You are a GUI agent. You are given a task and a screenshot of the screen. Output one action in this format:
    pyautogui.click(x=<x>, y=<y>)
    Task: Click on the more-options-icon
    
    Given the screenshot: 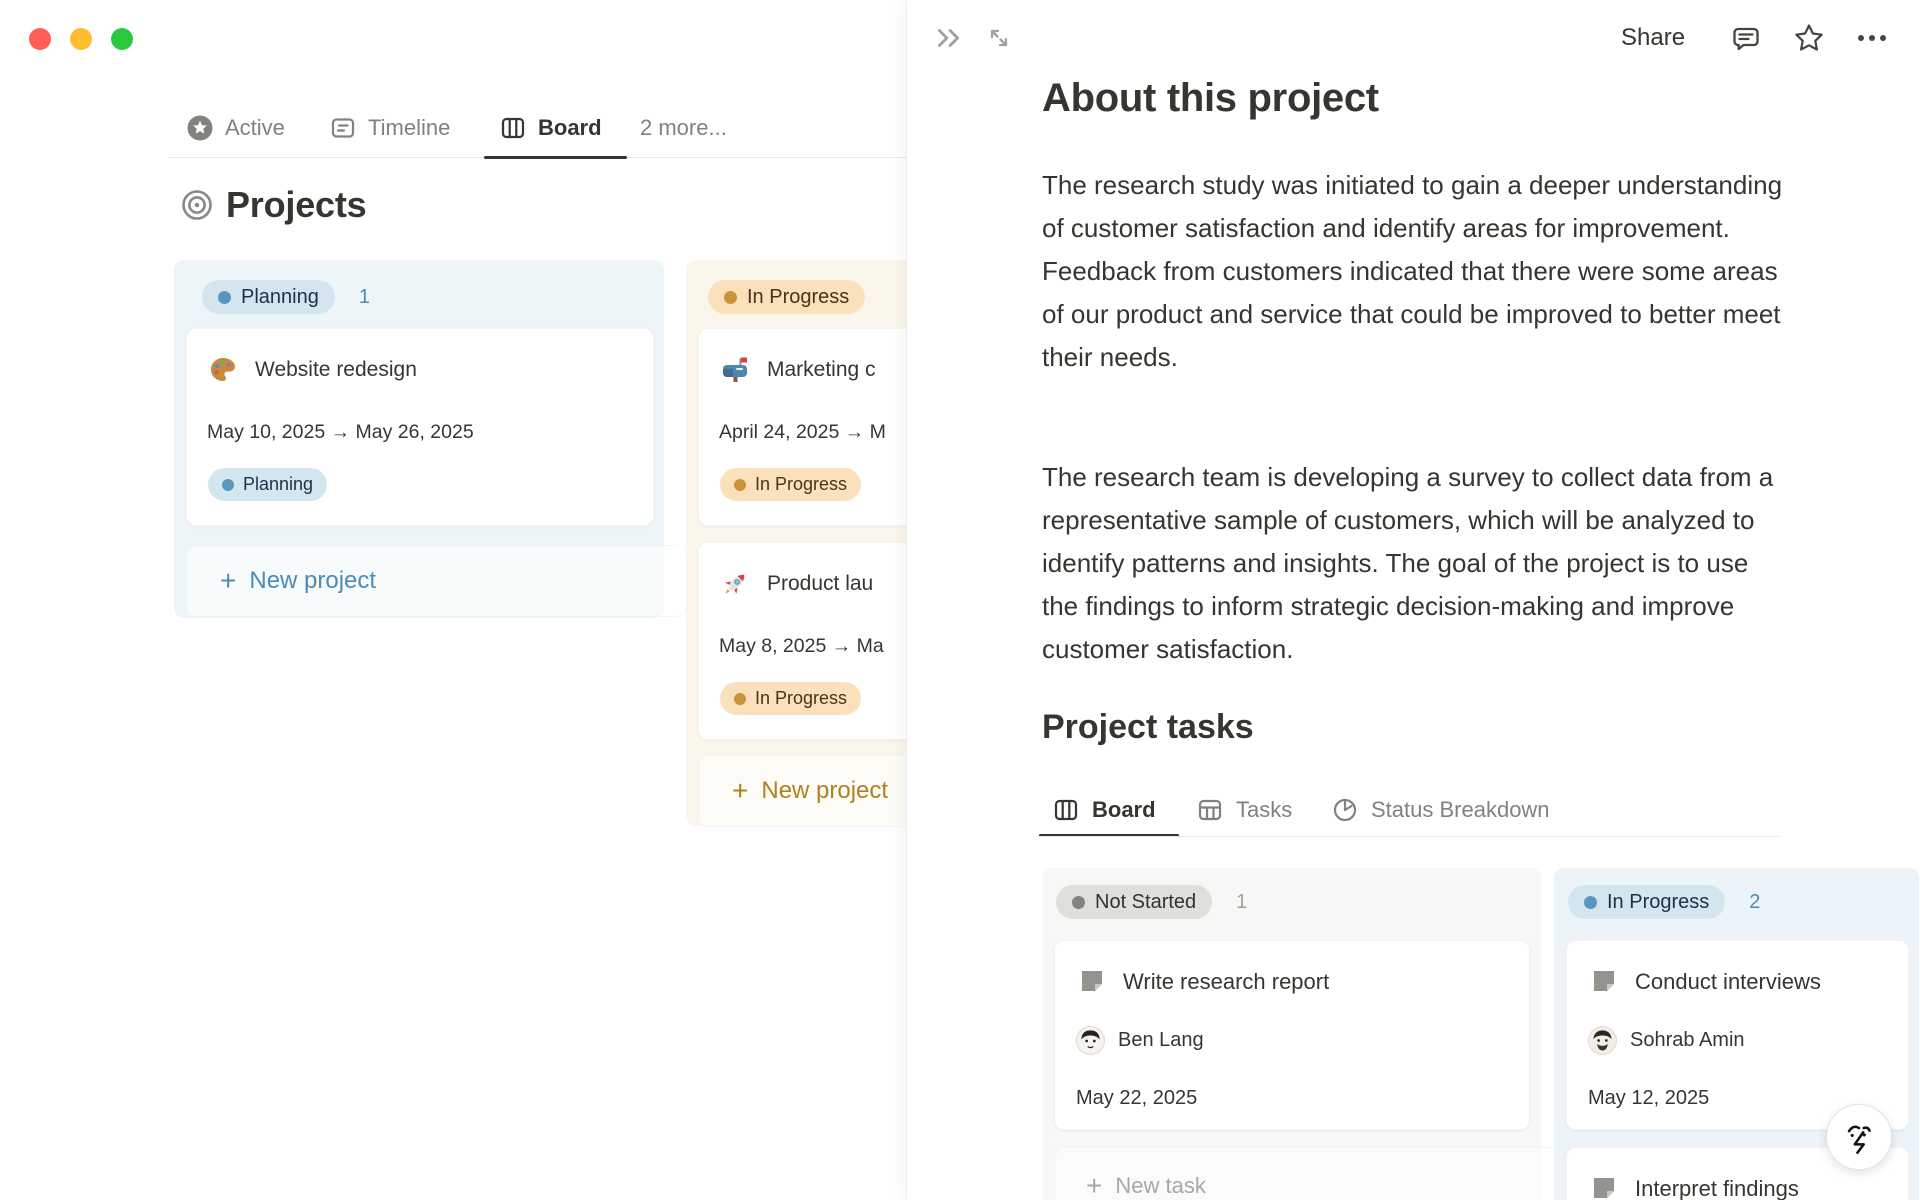 What is the action you would take?
    pyautogui.click(x=1872, y=38)
    